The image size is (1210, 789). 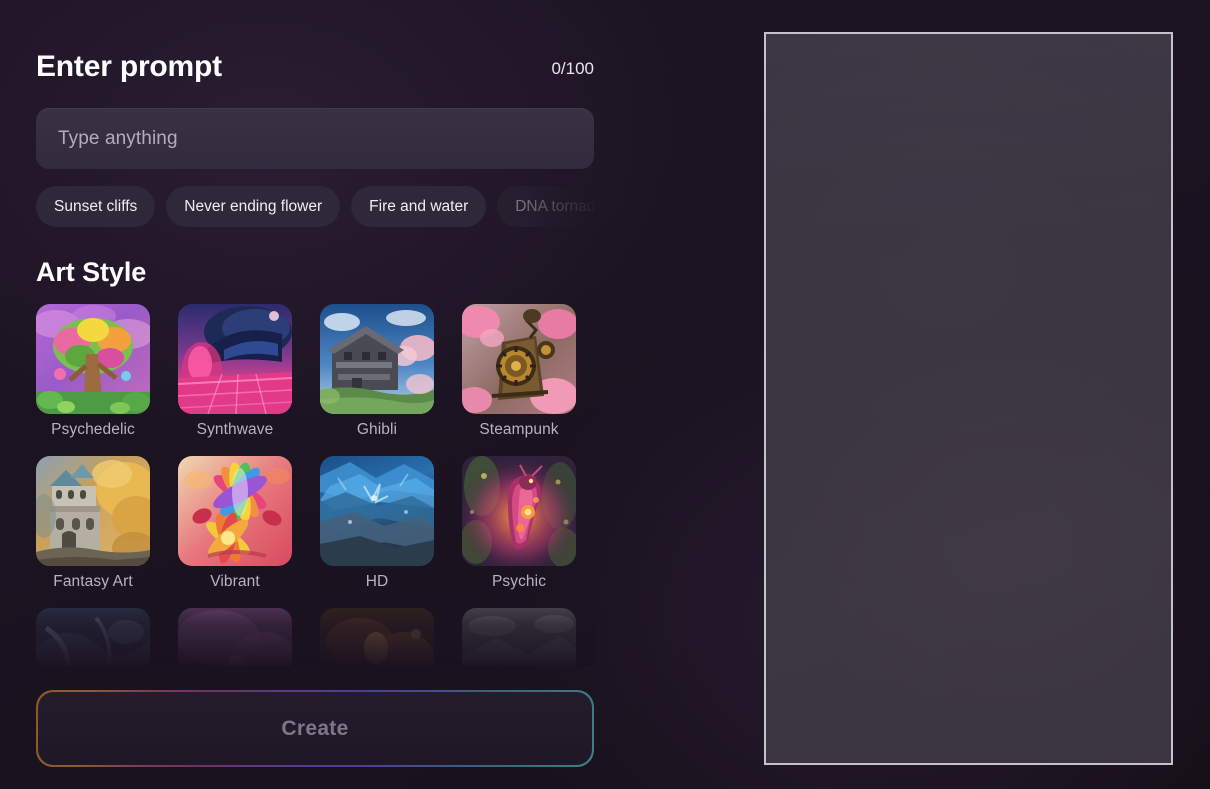 I want to click on synthwave-neon-thumbnail, so click(x=235, y=359).